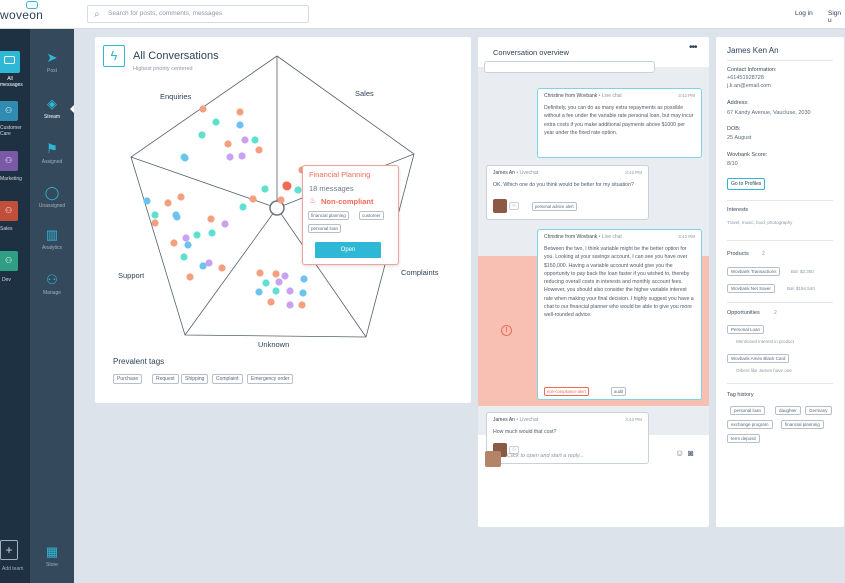 This screenshot has width=845, height=583. What do you see at coordinates (328, 215) in the screenshot?
I see `popup-tag: financial planning` at bounding box center [328, 215].